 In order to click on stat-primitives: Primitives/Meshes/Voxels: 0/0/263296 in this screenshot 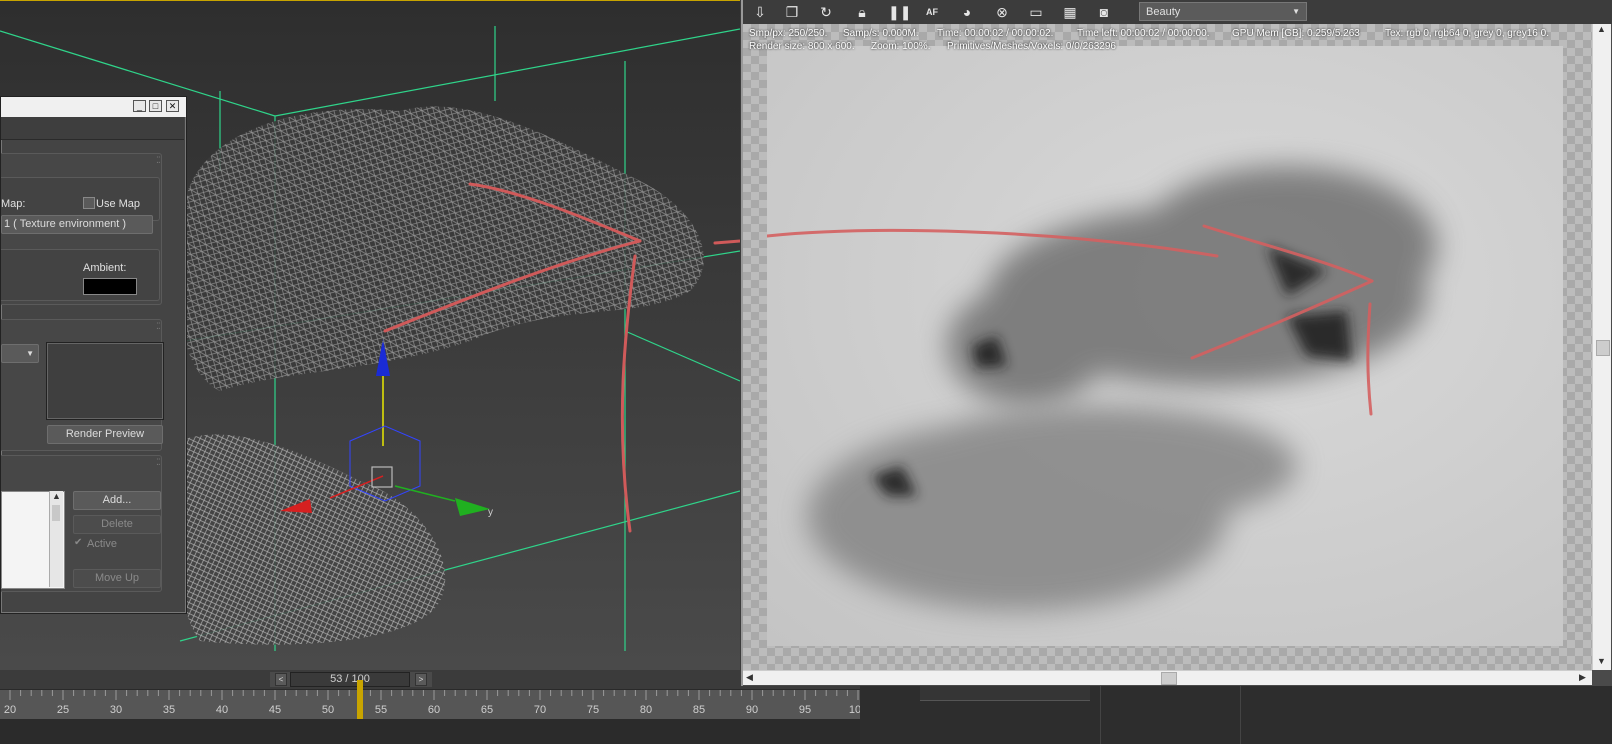, I will do `click(1031, 46)`.